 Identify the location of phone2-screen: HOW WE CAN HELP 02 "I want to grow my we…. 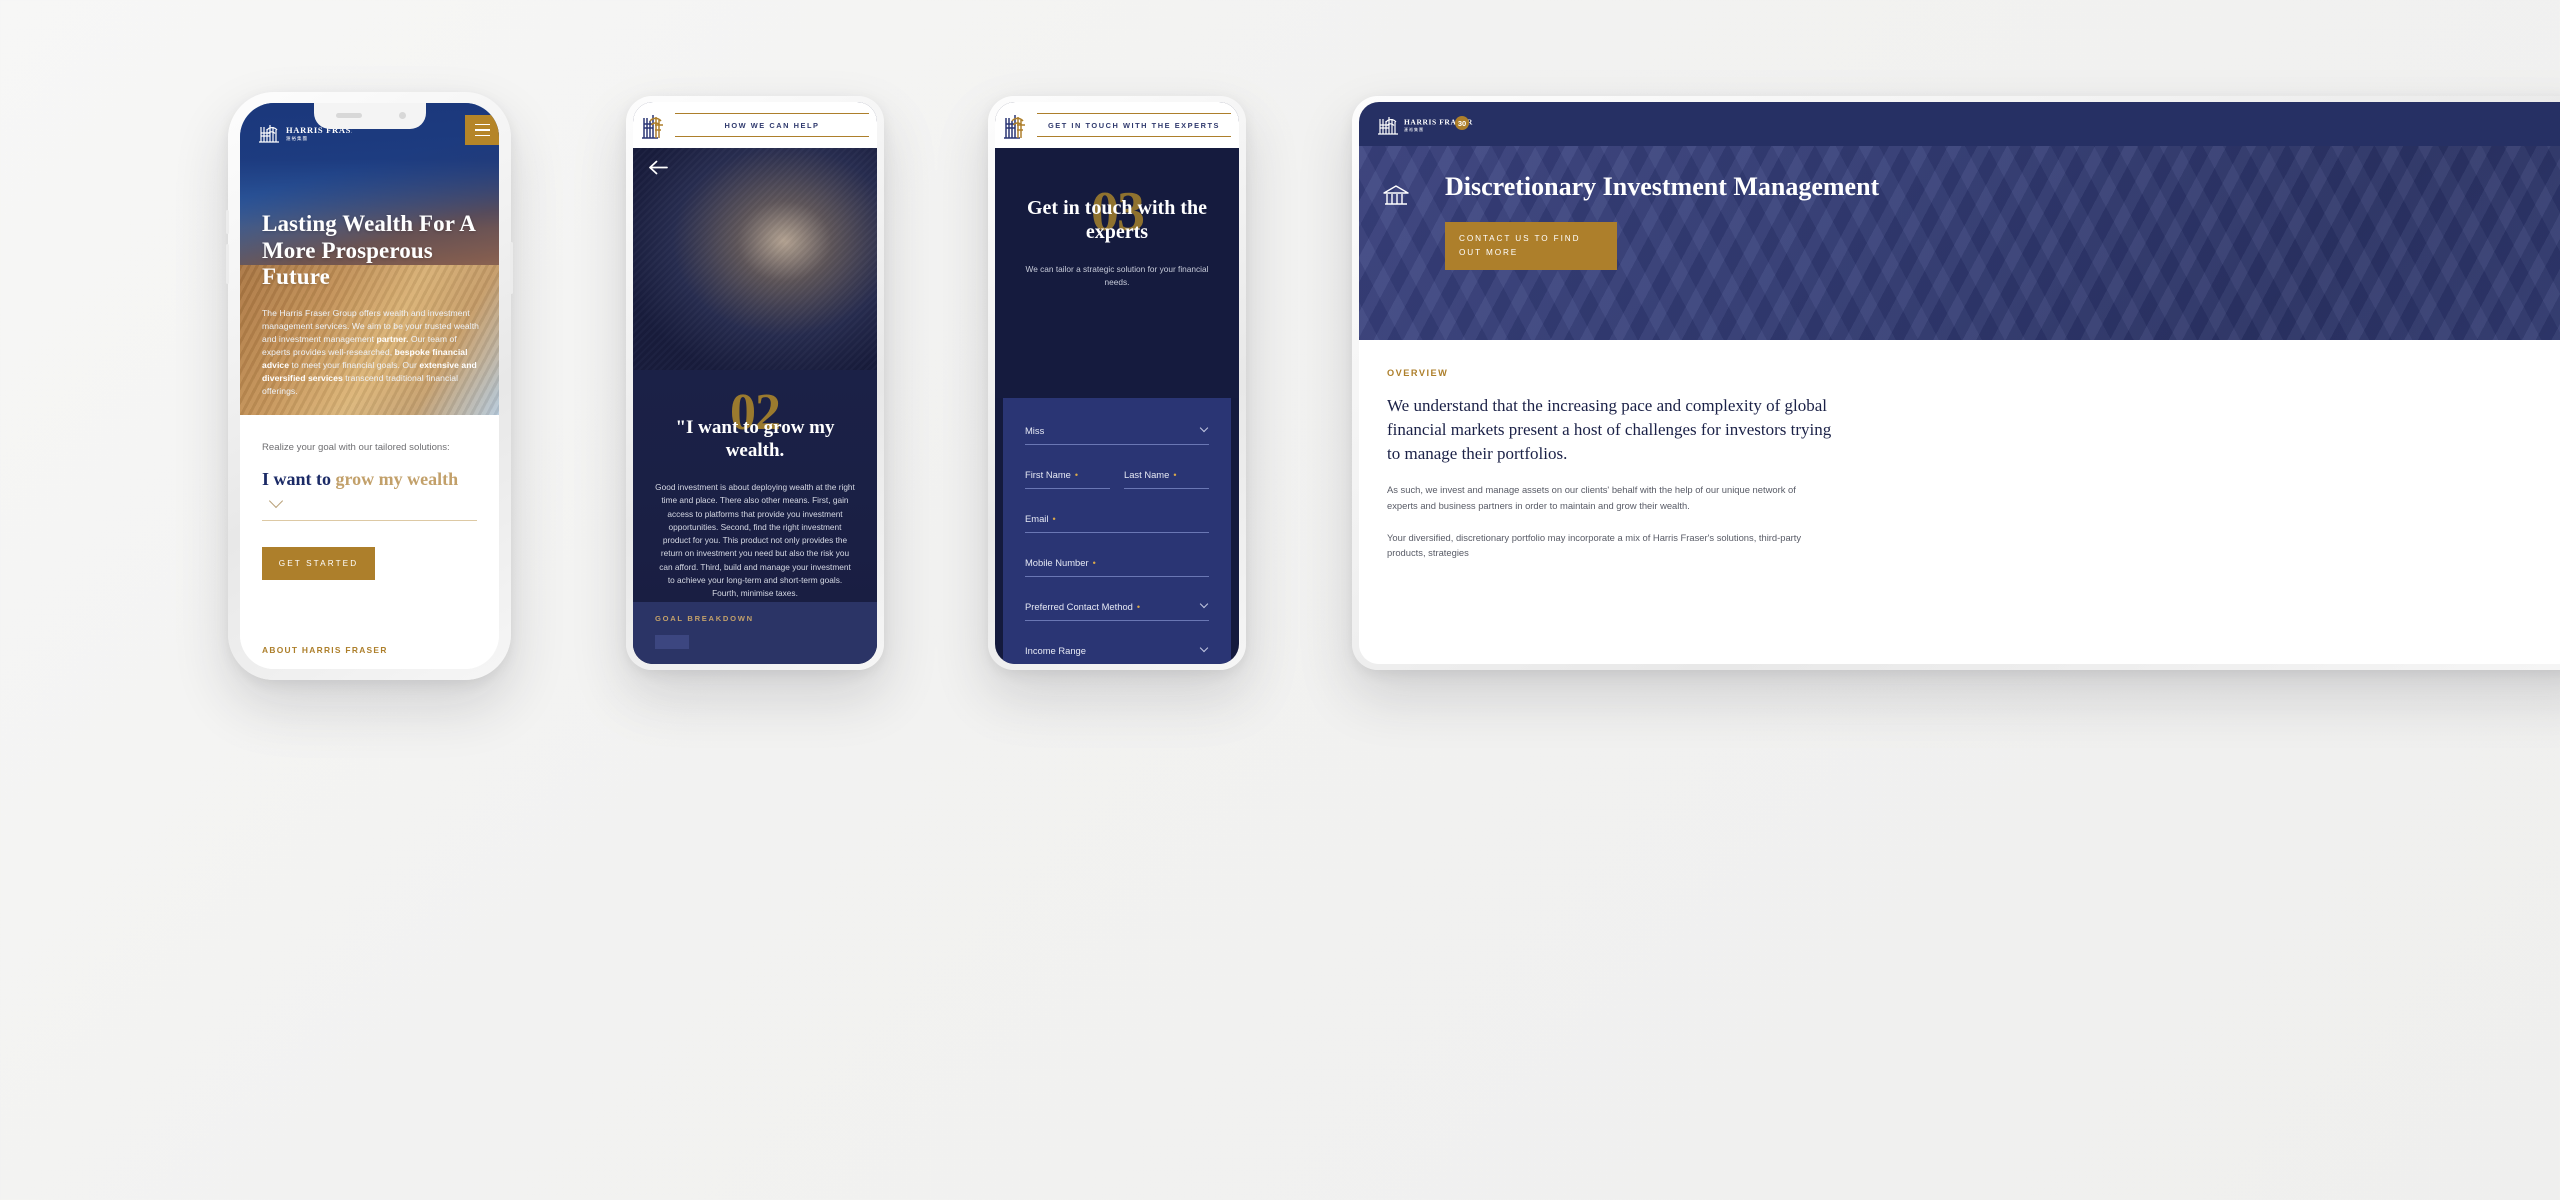
(755, 383).